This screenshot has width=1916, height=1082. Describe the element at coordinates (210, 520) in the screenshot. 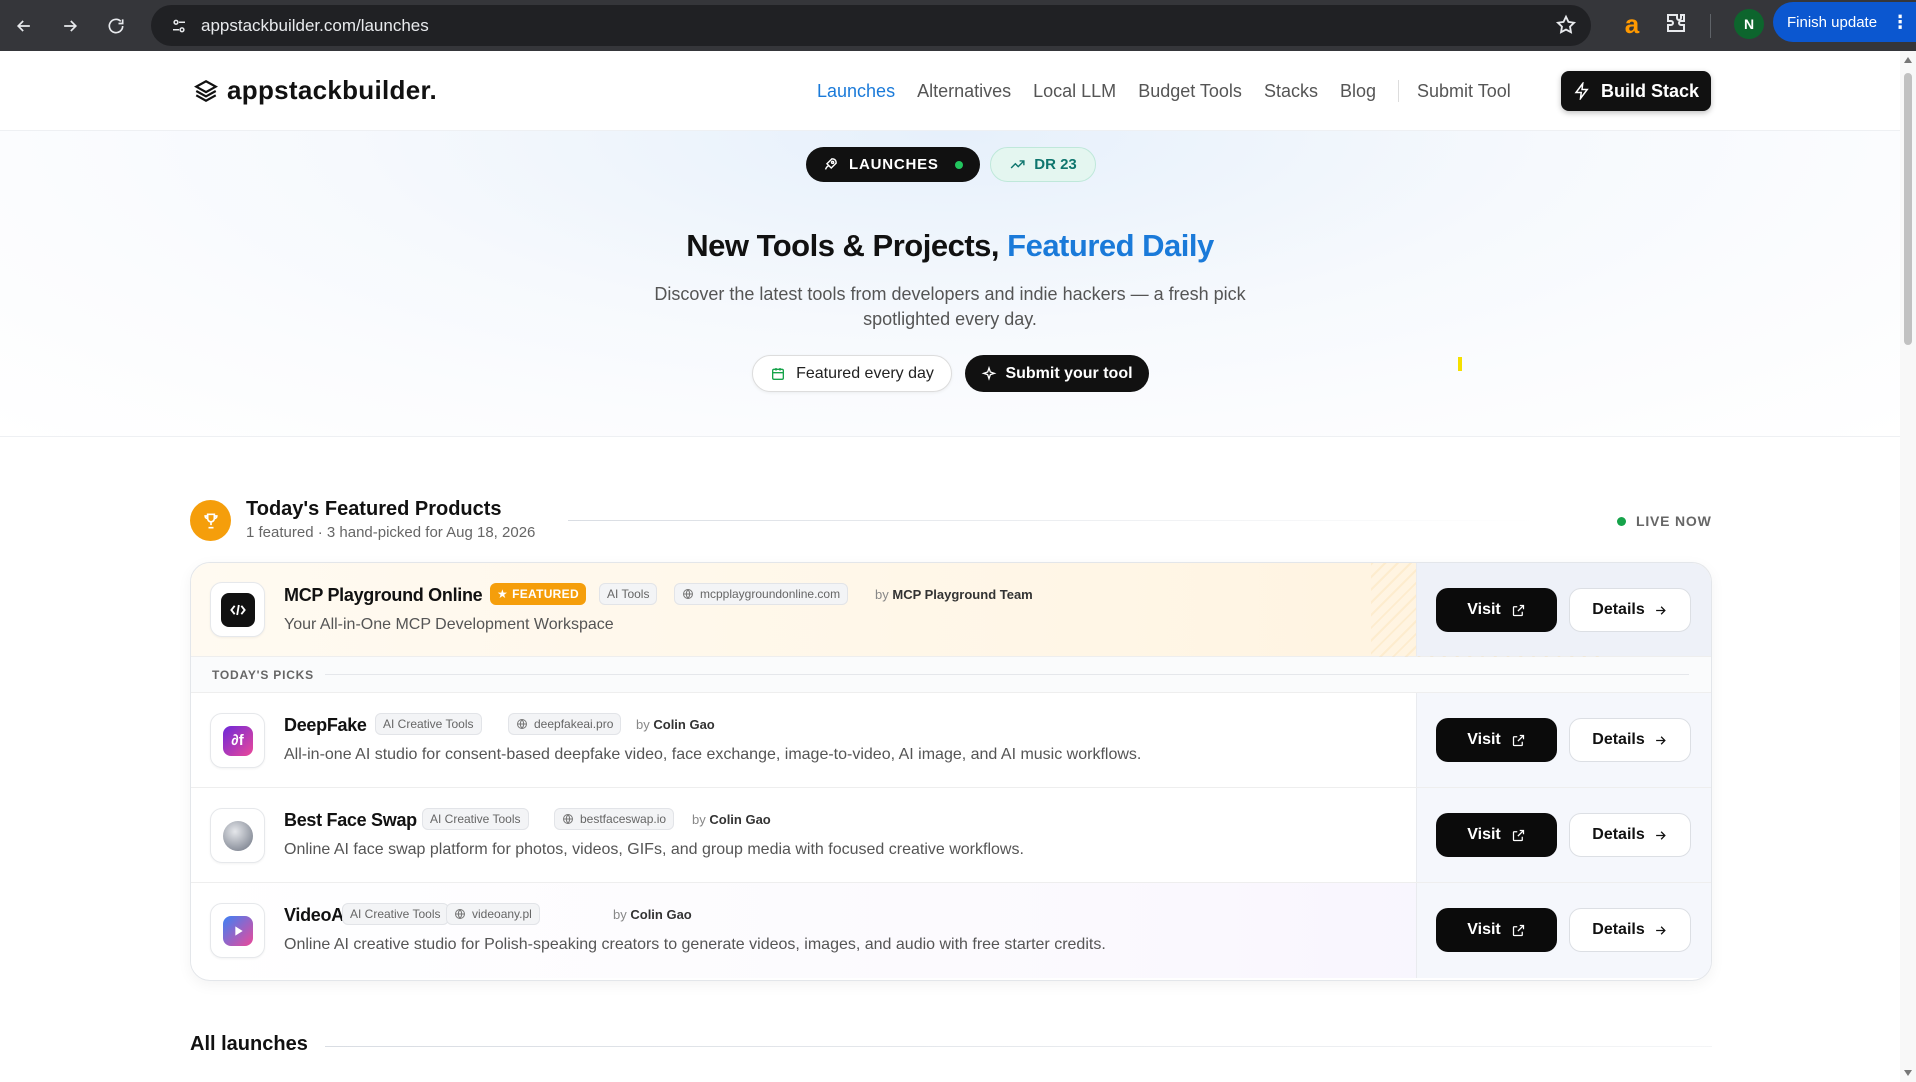

I see `trophy-icon` at that location.